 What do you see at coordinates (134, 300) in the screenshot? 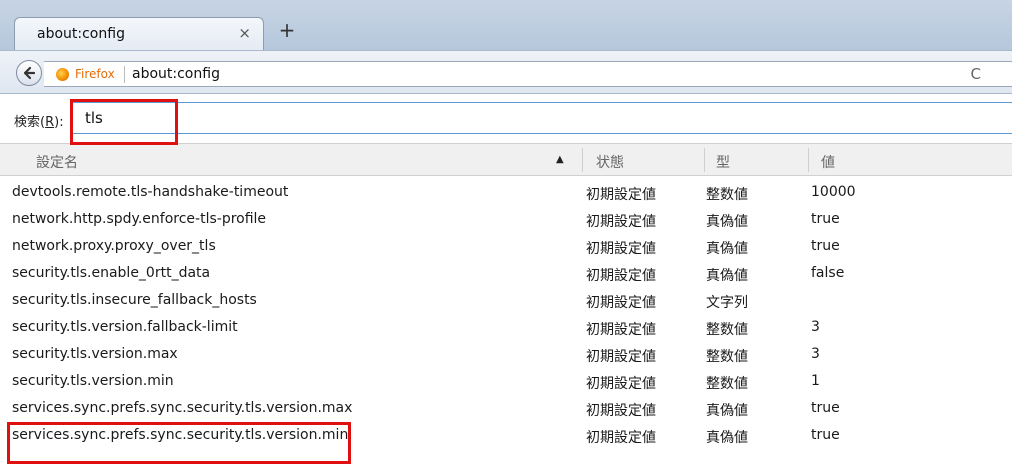
I see `pref-name: security.tls.insecure_fallback_hosts` at bounding box center [134, 300].